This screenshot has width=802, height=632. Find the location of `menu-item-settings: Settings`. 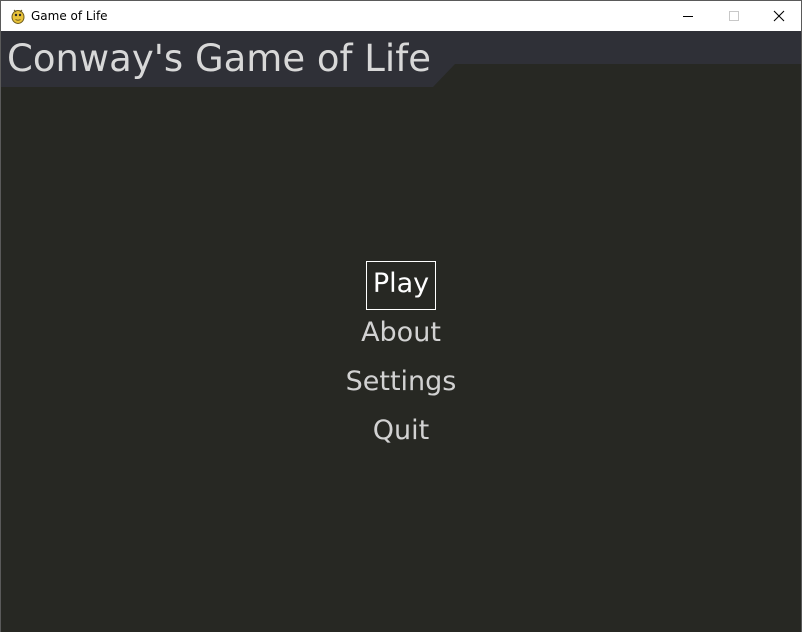

menu-item-settings: Settings is located at coordinates (401, 383).